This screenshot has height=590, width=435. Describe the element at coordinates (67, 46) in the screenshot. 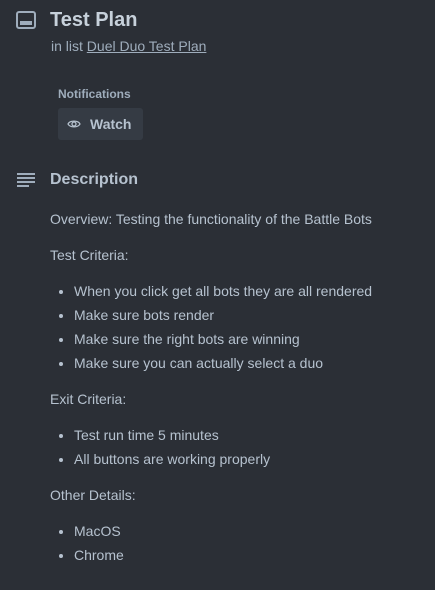

I see `in-list-prefix: in list` at that location.